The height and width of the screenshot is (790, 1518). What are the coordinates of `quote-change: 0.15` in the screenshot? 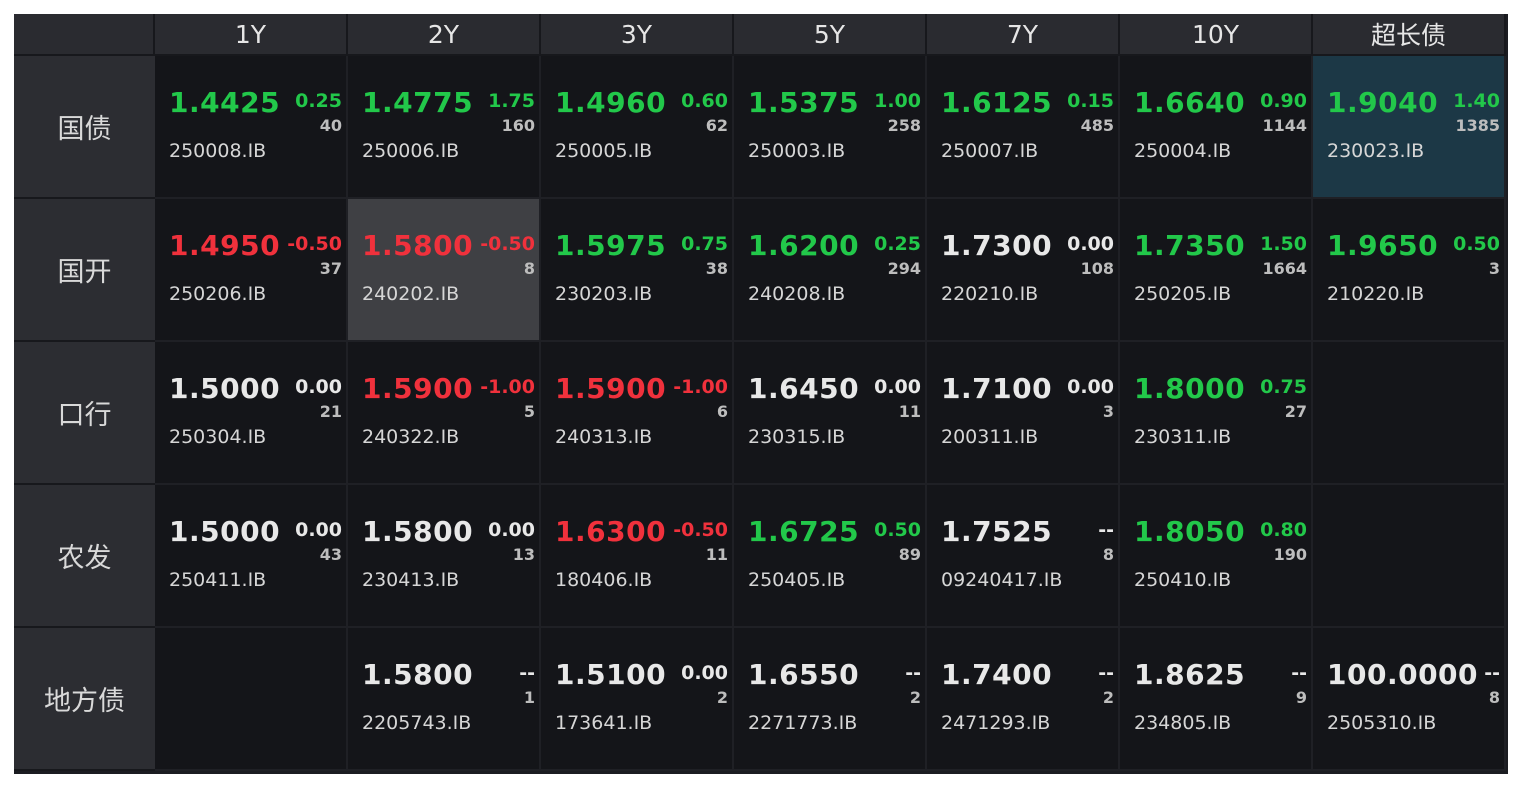 It's located at (1090, 101).